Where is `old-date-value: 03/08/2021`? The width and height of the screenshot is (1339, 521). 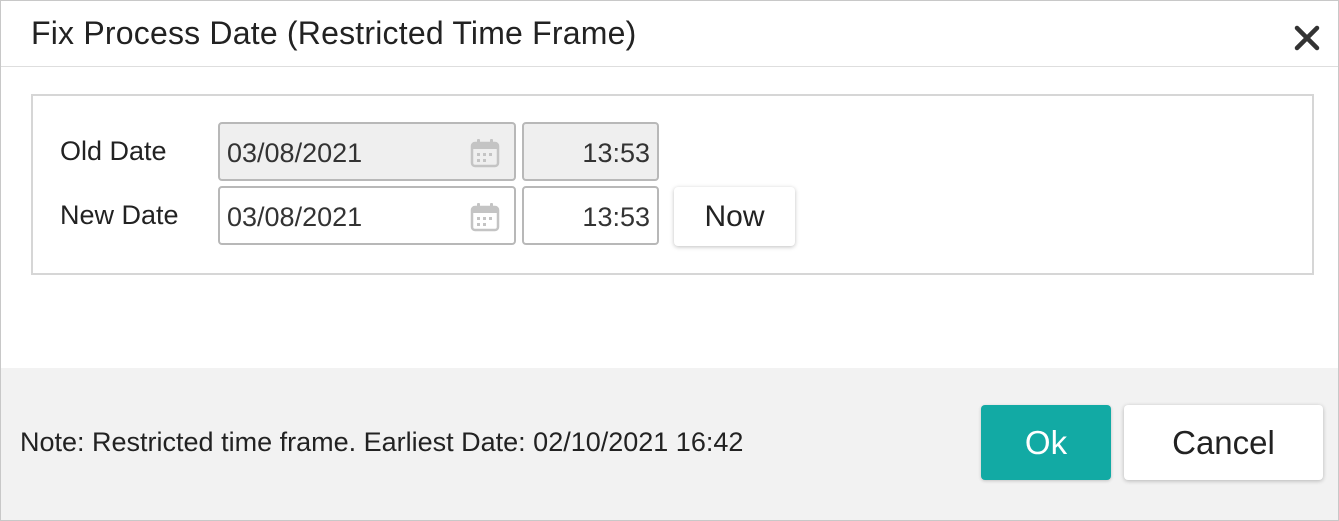 old-date-value: 03/08/2021 is located at coordinates (295, 153).